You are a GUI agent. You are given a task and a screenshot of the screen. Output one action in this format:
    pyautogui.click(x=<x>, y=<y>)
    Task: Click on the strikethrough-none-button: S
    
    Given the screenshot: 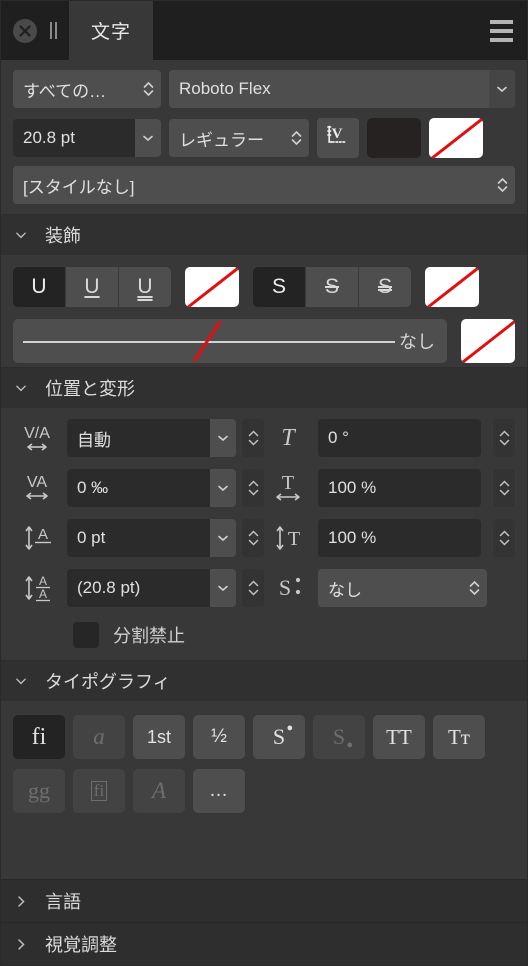 What is the action you would take?
    pyautogui.click(x=279, y=287)
    